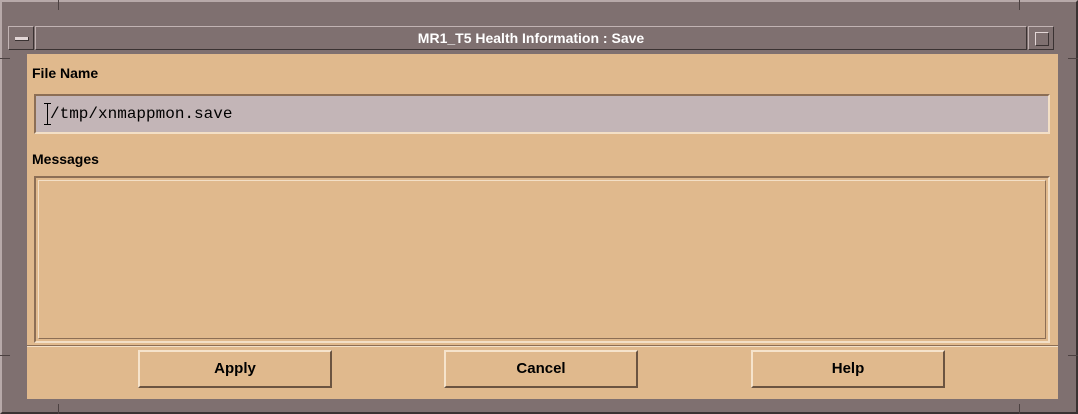 Image resolution: width=1078 pixels, height=414 pixels. What do you see at coordinates (235, 369) in the screenshot?
I see `apply-button: Apply` at bounding box center [235, 369].